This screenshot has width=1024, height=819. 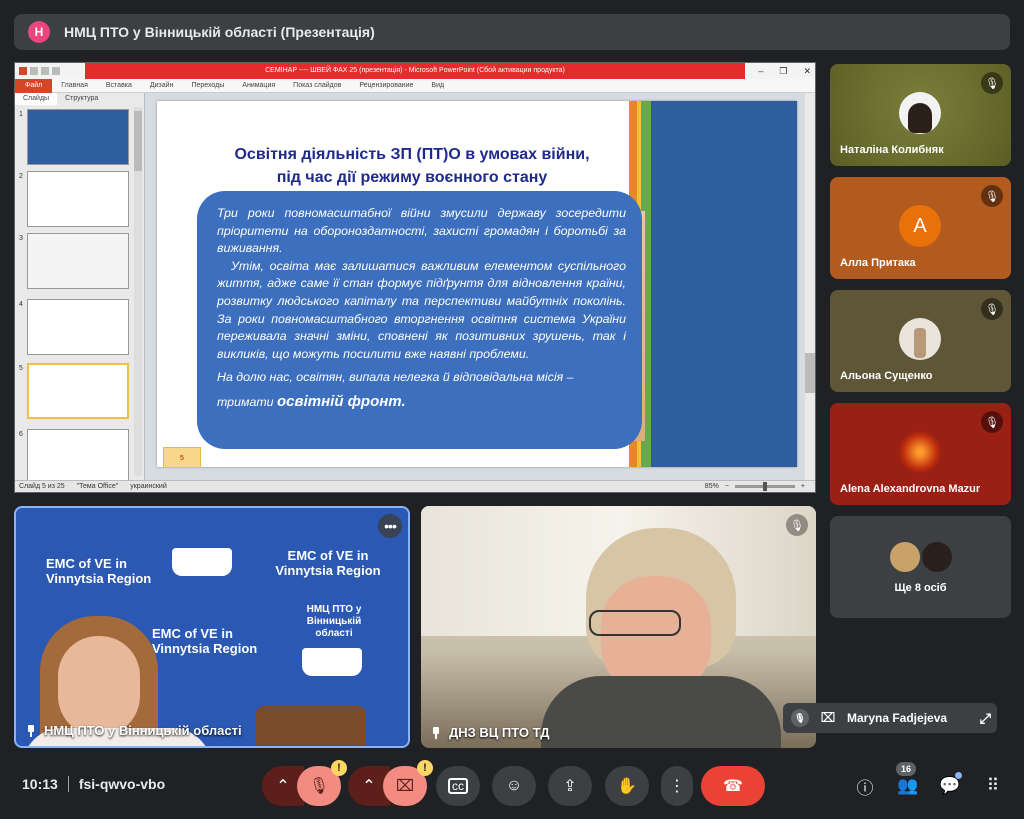 What do you see at coordinates (910, 489) in the screenshot?
I see `participant-name: Alena Alexandrovna Mazur` at bounding box center [910, 489].